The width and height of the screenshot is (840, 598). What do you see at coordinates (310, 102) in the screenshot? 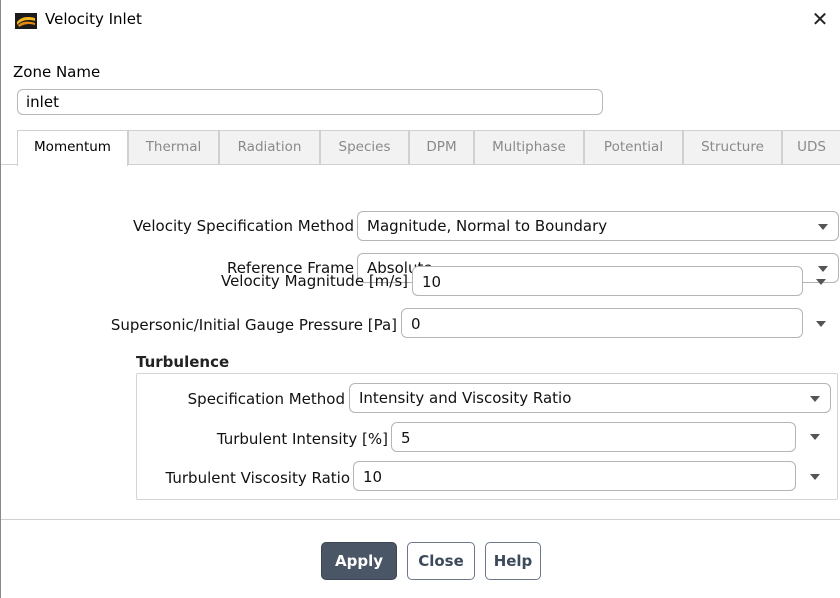
I see `zone-name-field: inlet` at bounding box center [310, 102].